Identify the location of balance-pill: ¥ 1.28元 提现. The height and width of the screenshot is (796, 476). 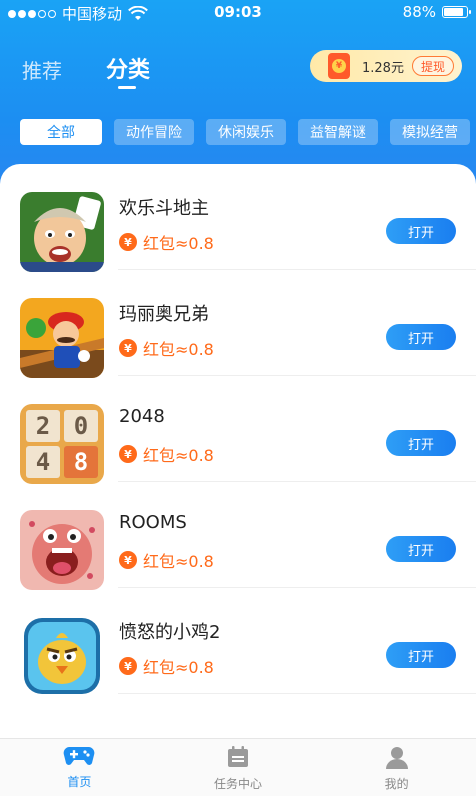
(386, 66).